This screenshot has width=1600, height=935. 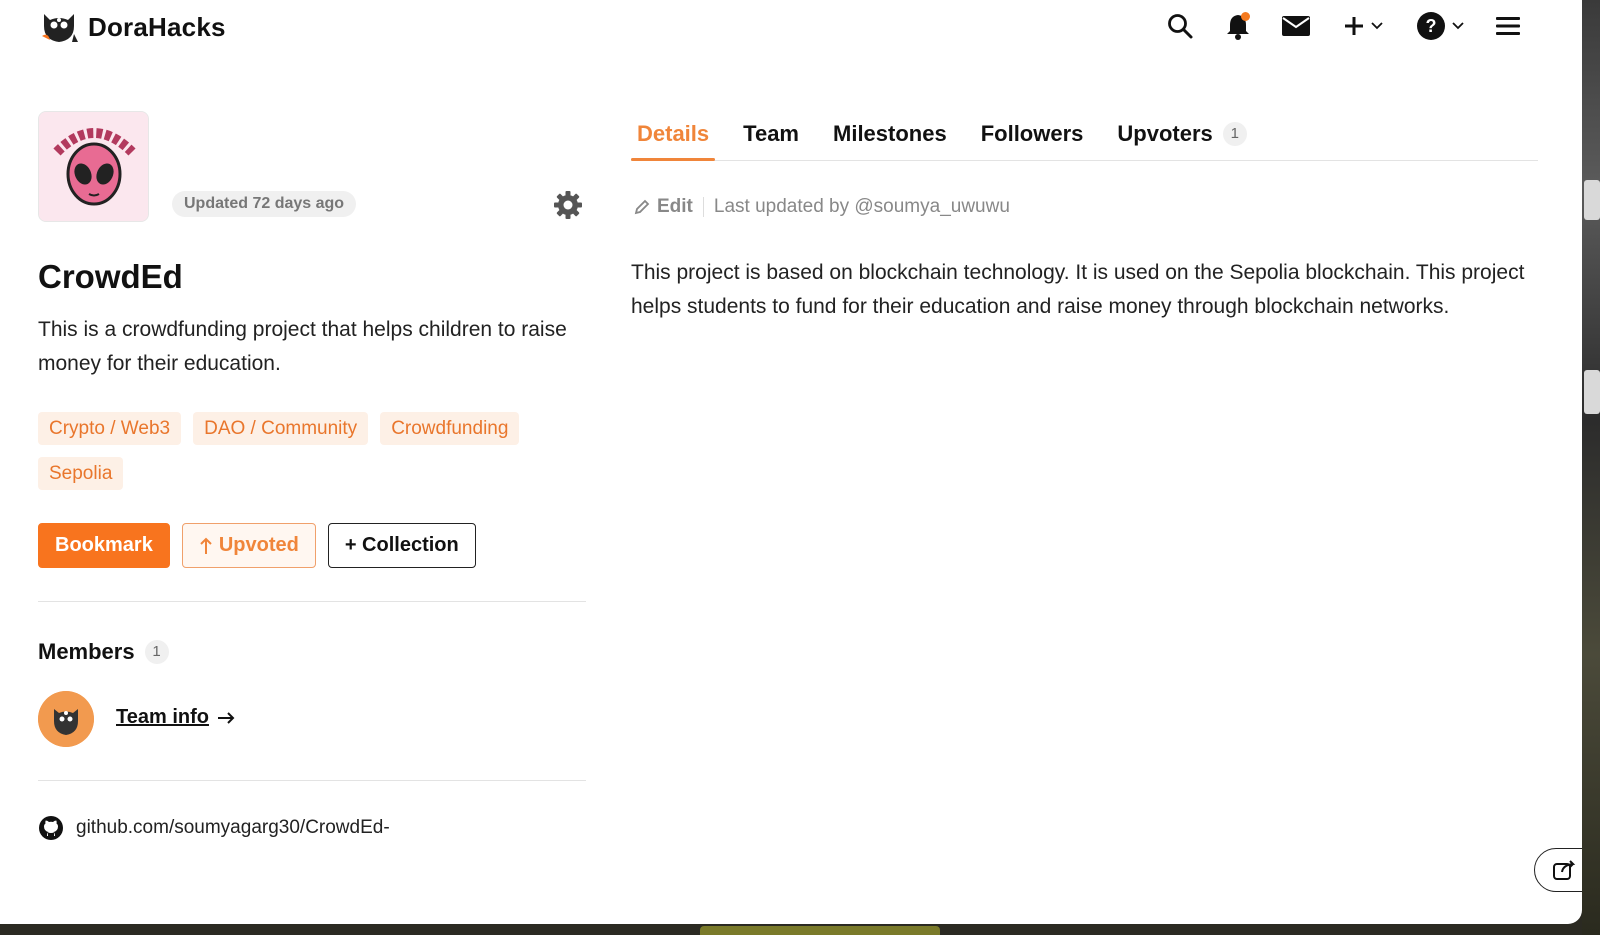 I want to click on upvoted-button: Upvoted, so click(x=248, y=545).